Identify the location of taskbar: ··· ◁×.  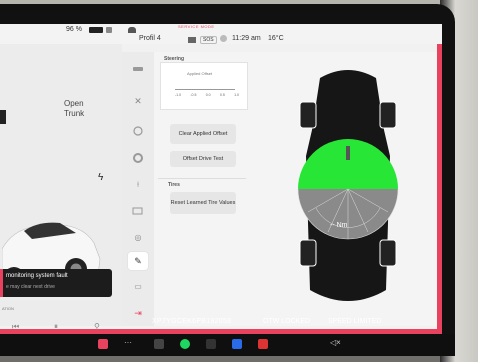
(227, 345).